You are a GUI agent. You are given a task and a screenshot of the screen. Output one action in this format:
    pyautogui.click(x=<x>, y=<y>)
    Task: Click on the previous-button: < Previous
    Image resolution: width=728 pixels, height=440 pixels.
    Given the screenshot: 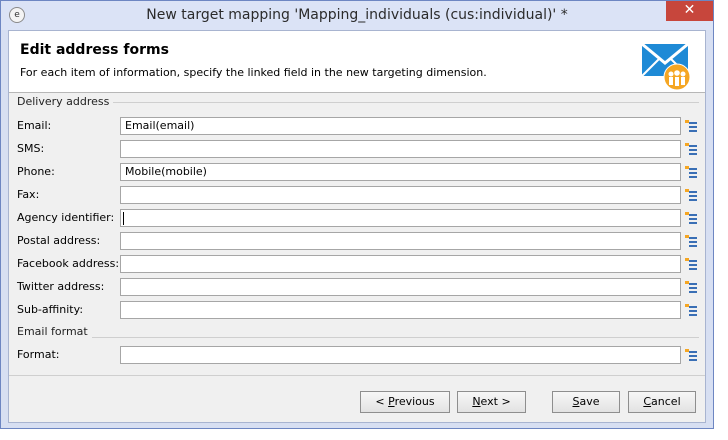 What is the action you would take?
    pyautogui.click(x=405, y=402)
    